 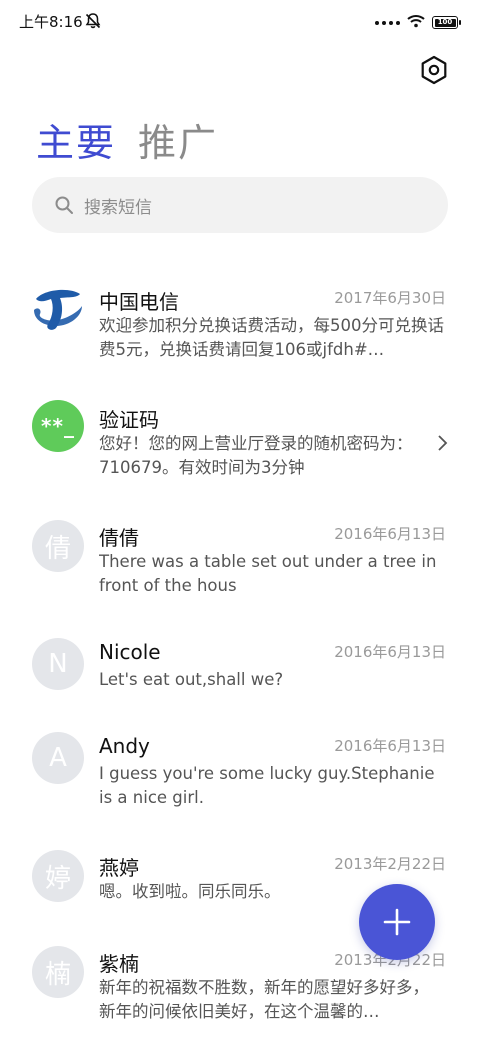 What do you see at coordinates (390, 864) in the screenshot?
I see `message-date: 2013年2月22日` at bounding box center [390, 864].